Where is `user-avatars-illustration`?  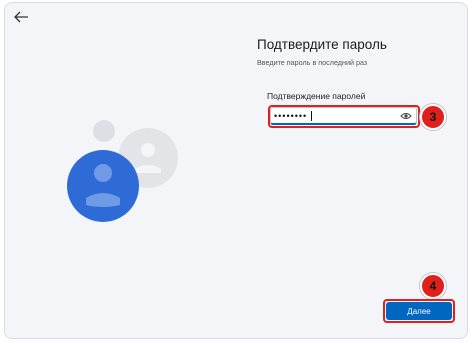 user-avatars-illustration is located at coordinates (122, 171).